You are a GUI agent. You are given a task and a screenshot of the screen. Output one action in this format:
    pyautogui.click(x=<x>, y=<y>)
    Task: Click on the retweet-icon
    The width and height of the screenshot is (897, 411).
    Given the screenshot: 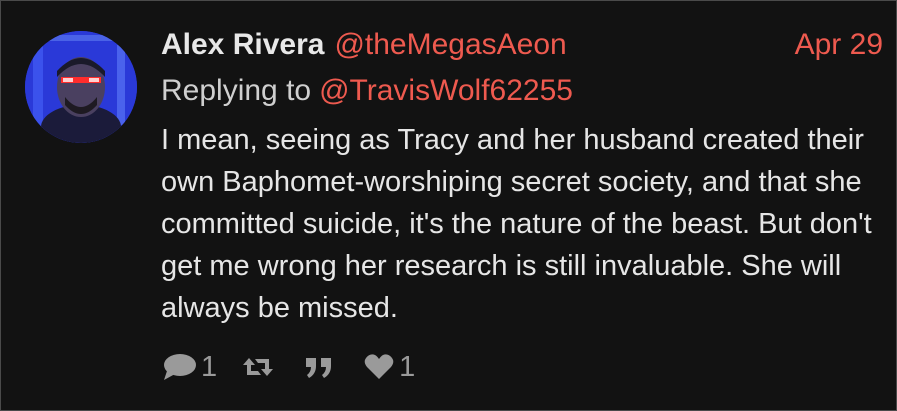 What is the action you would take?
    pyautogui.click(x=258, y=367)
    